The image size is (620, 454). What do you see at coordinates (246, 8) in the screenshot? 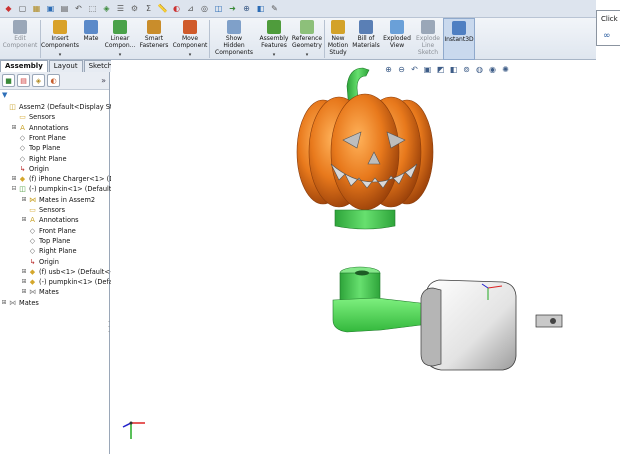
I see `zoom-icon: ⊕` at bounding box center [246, 8].